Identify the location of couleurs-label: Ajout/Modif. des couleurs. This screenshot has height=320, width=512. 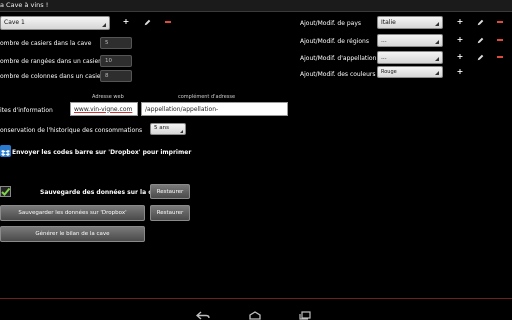
(338, 74).